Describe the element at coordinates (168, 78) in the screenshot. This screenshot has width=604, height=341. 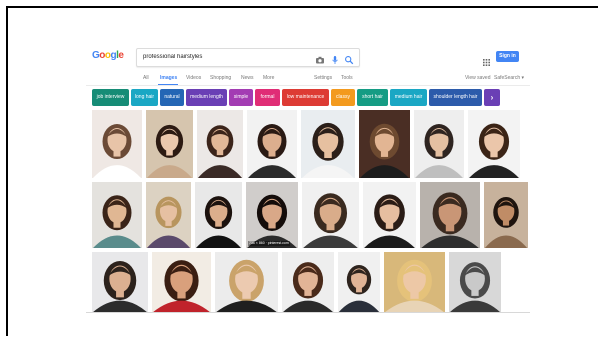
I see `tab-images: Images` at that location.